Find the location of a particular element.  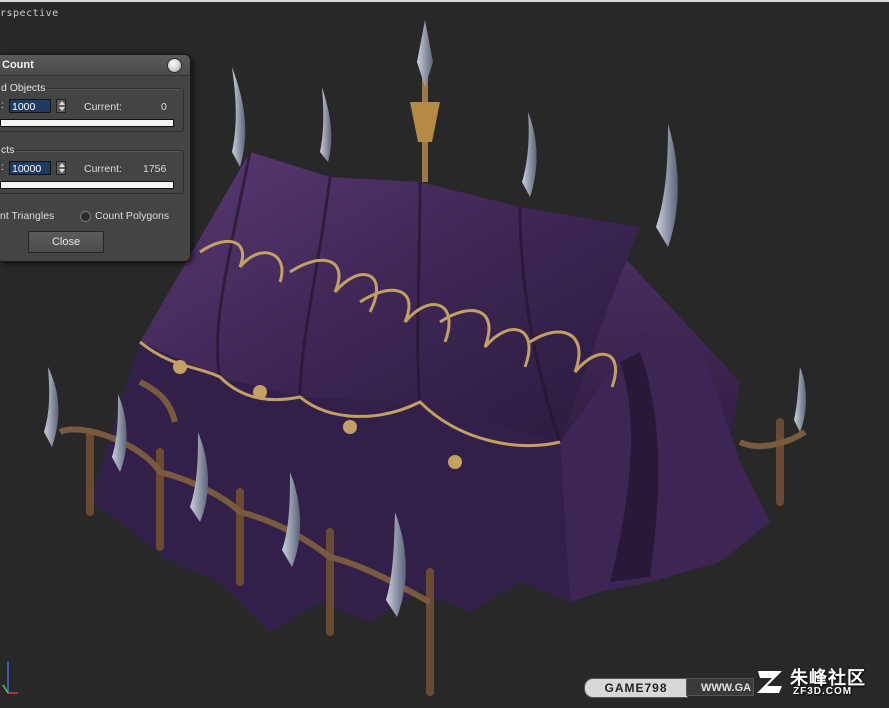

radio-polygons-label: Count Polygons is located at coordinates (132, 216).